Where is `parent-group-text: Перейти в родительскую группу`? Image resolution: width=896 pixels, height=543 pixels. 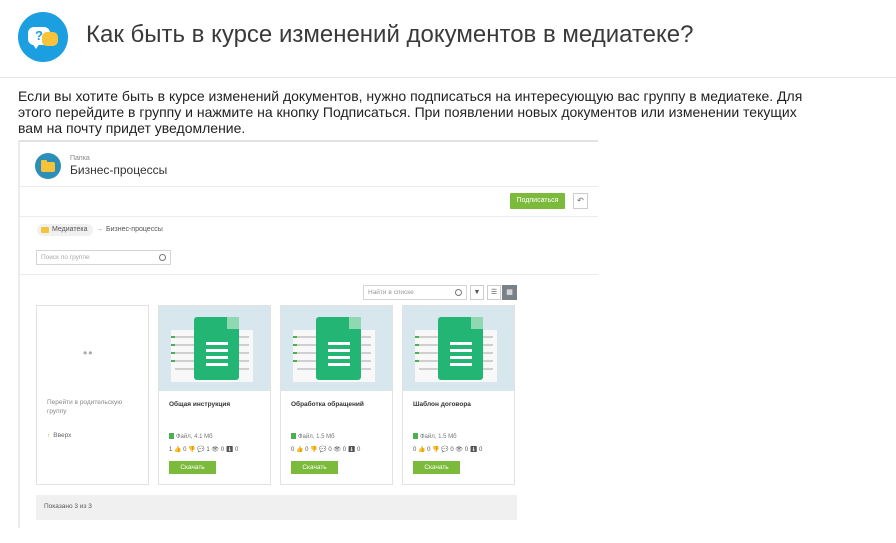
parent-group-text: Перейти в родительскую группу is located at coordinates (85, 407).